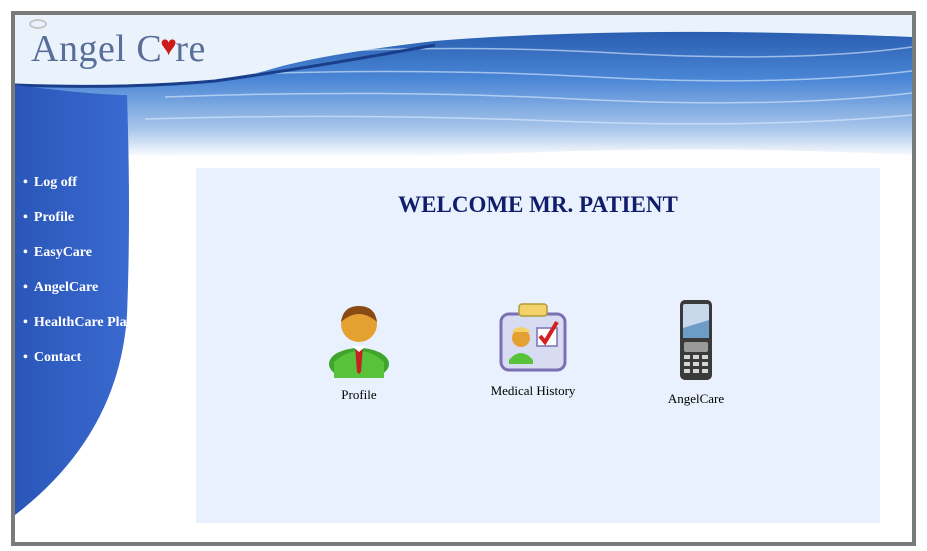 The image size is (927, 551). I want to click on profile-tile: Profile, so click(359, 352).